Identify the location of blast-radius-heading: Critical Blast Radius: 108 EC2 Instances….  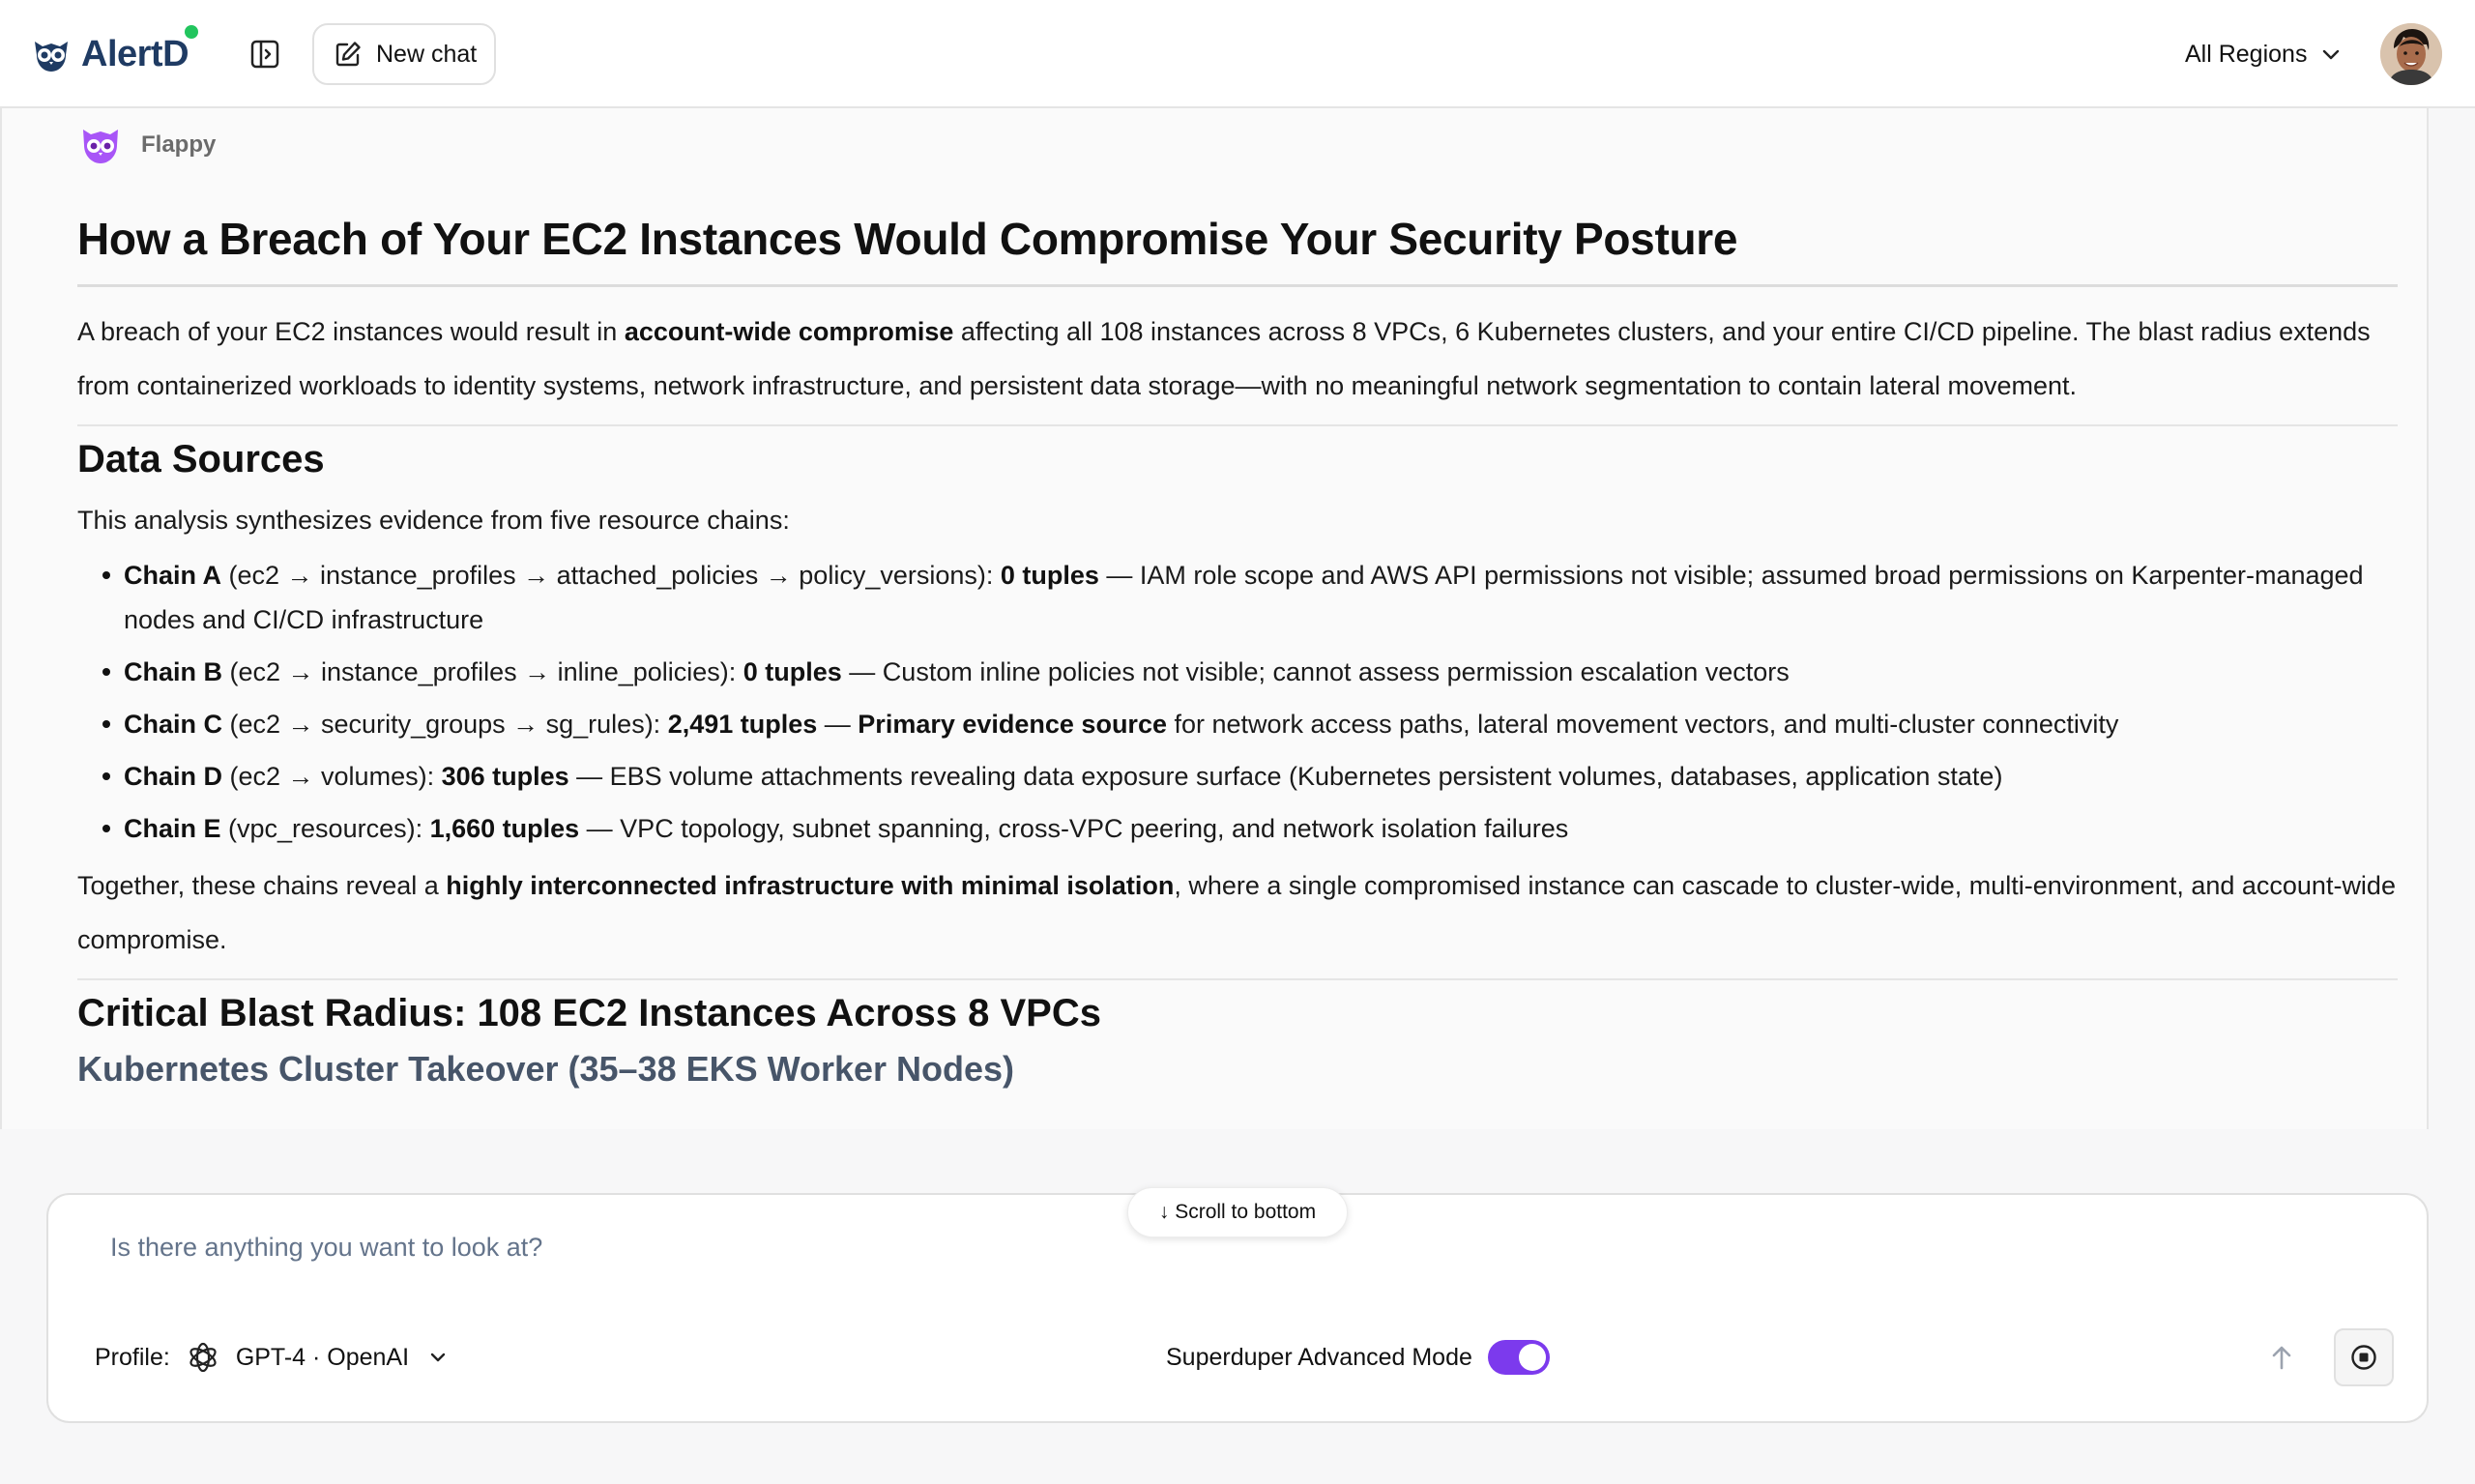
(589, 1013).